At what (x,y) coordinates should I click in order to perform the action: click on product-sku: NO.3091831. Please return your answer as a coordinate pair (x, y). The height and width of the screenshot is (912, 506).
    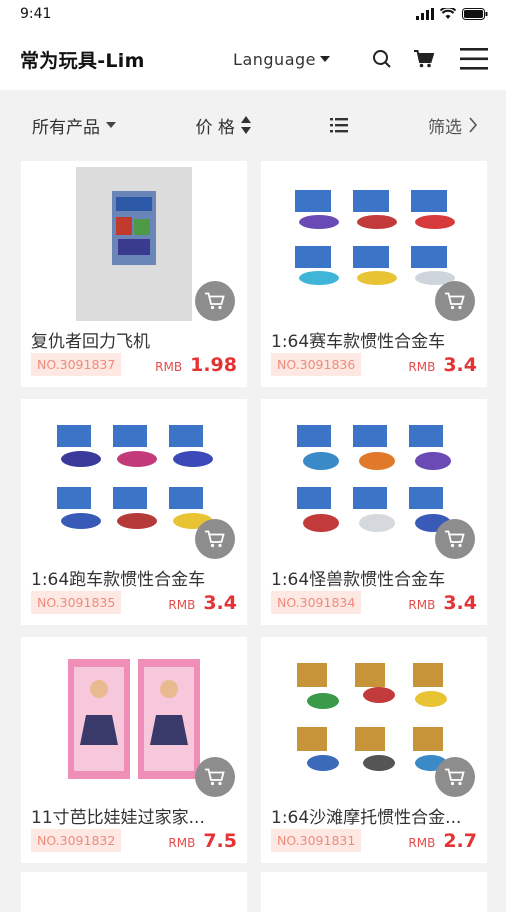
    Looking at the image, I should click on (316, 840).